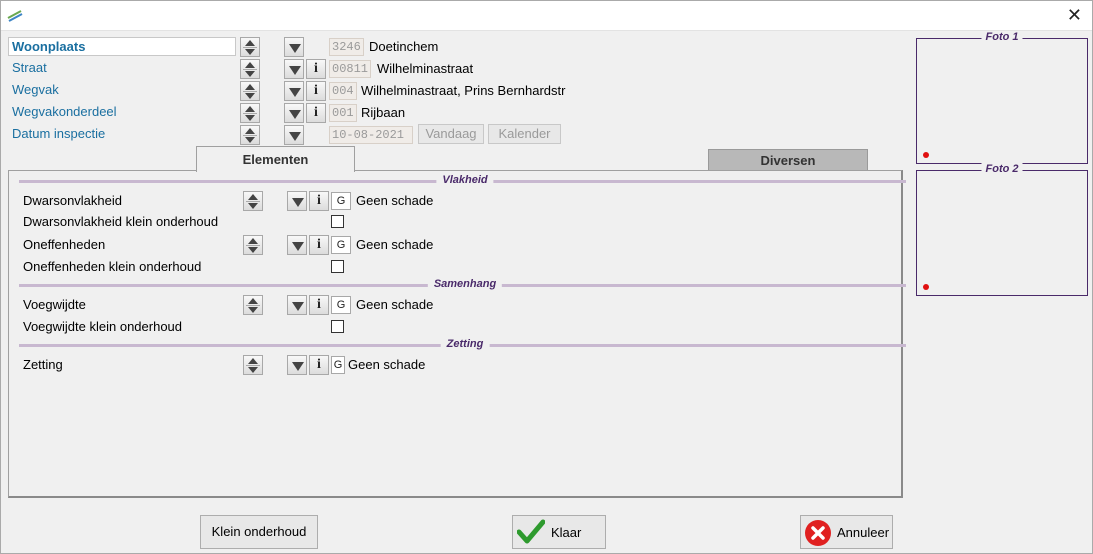 Image resolution: width=1093 pixels, height=554 pixels. I want to click on woonplaats-field: Woonplaats, so click(122, 46).